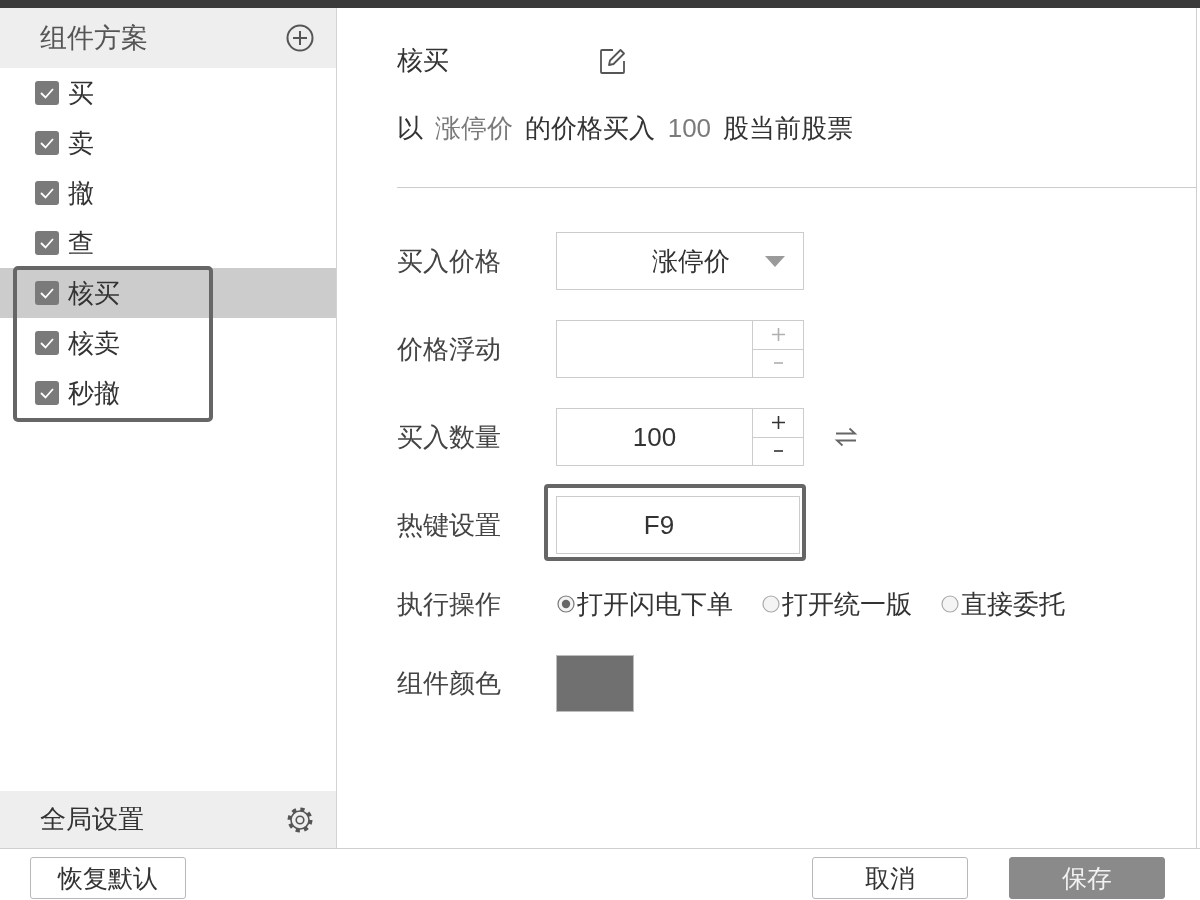 This screenshot has height=900, width=1200. What do you see at coordinates (300, 819) in the screenshot?
I see `settings-icon` at bounding box center [300, 819].